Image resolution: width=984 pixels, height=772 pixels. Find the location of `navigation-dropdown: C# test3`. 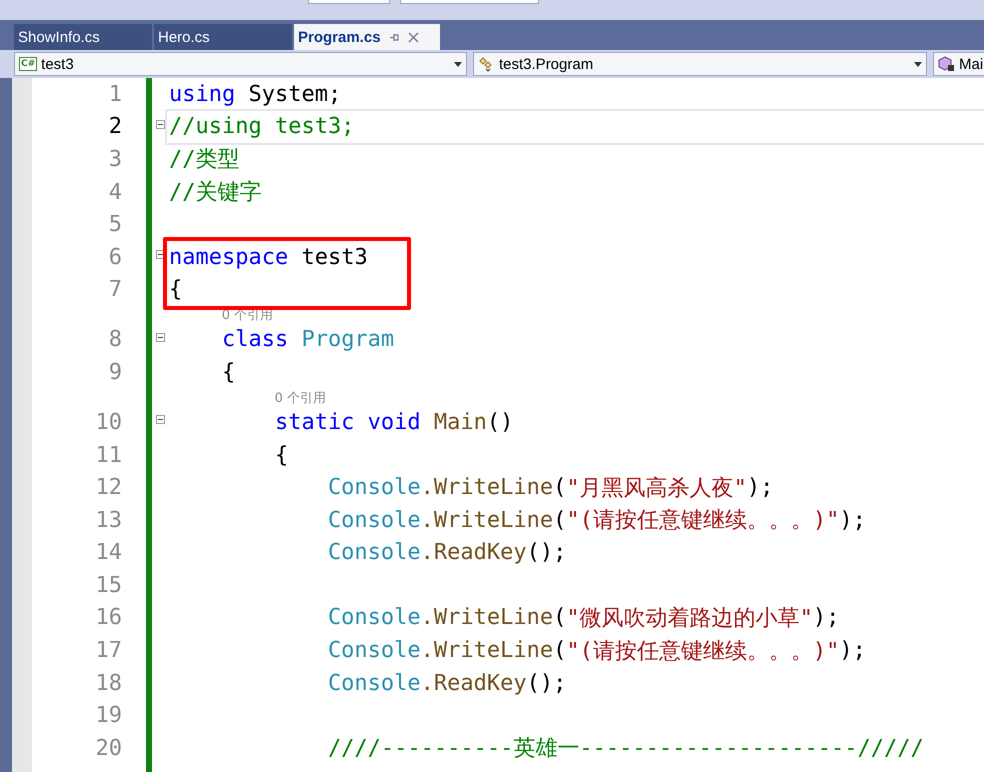

navigation-dropdown: C# test3 is located at coordinates (240, 64).